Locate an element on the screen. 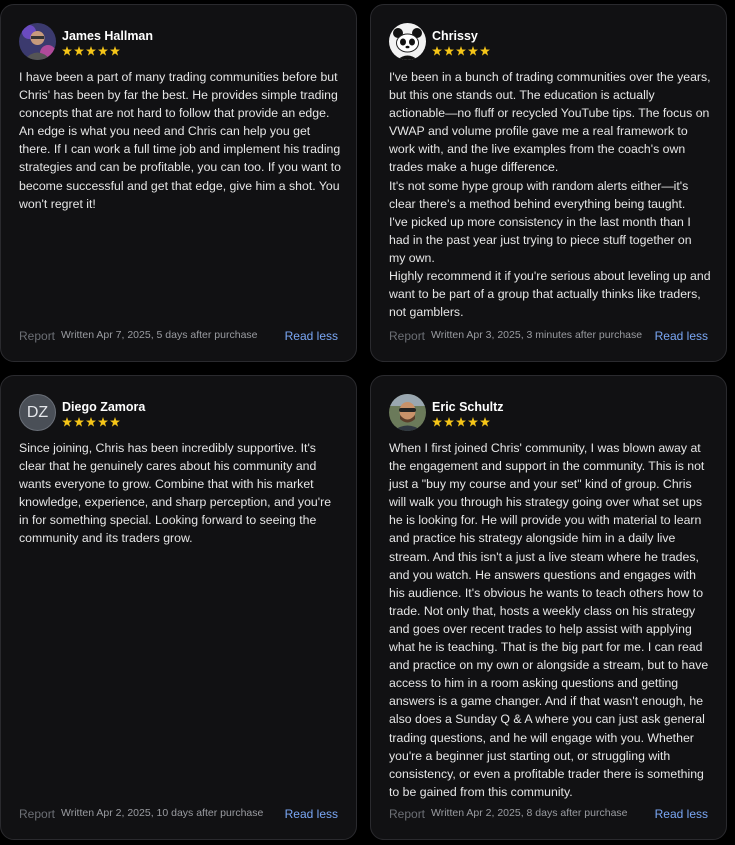 The image size is (735, 845). reviewer-name: Chrissy is located at coordinates (455, 36).